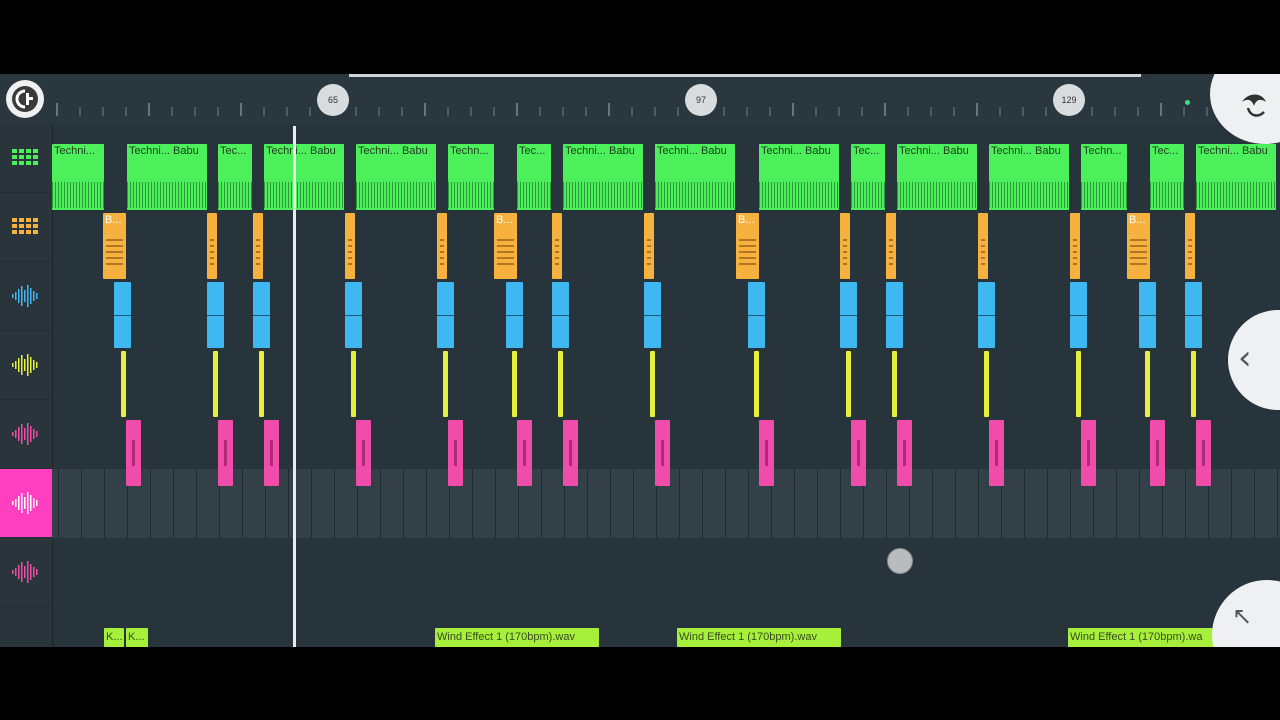 The width and height of the screenshot is (1280, 720). Describe the element at coordinates (900, 561) in the screenshot. I see `scroll-knob` at that location.